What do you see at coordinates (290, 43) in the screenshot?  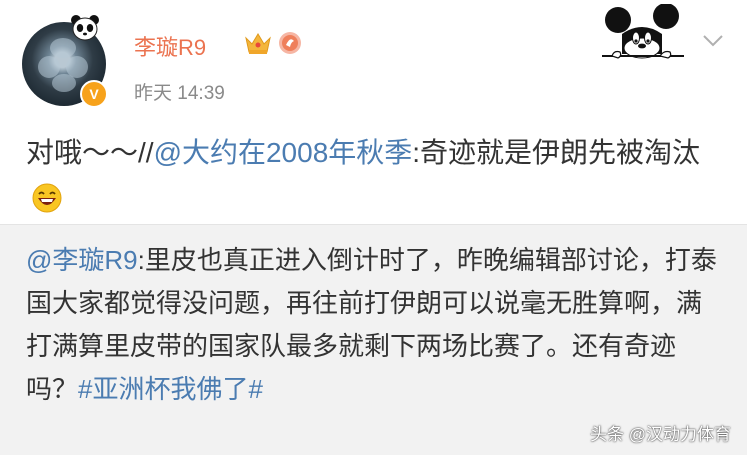 I see `medal-icon` at bounding box center [290, 43].